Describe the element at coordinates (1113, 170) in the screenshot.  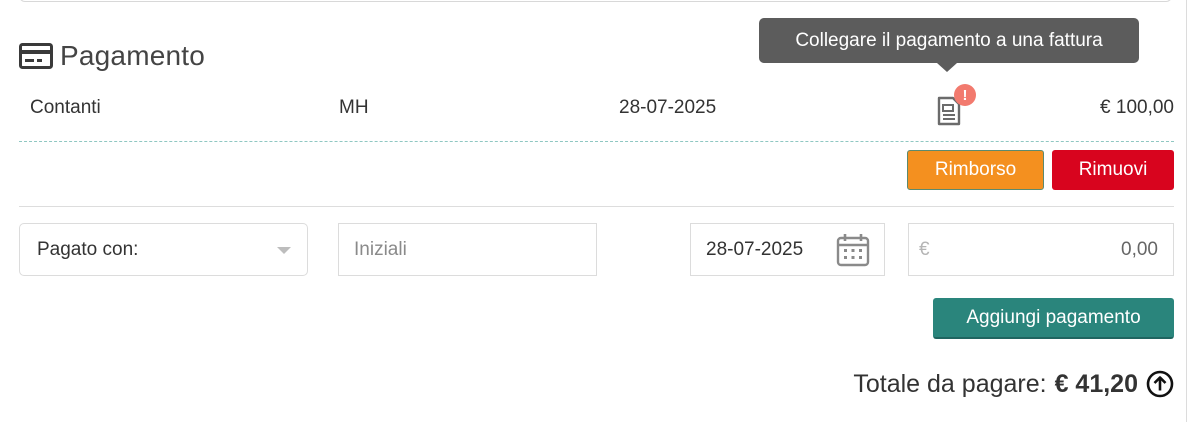
I see `remove-button: Rimuovi` at that location.